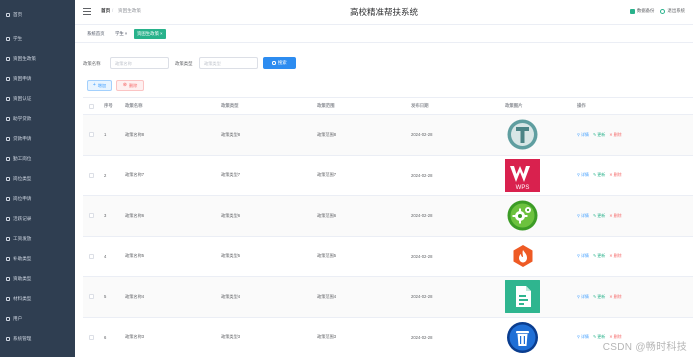 The image size is (693, 357). I want to click on gear-app-icon, so click(522, 215).